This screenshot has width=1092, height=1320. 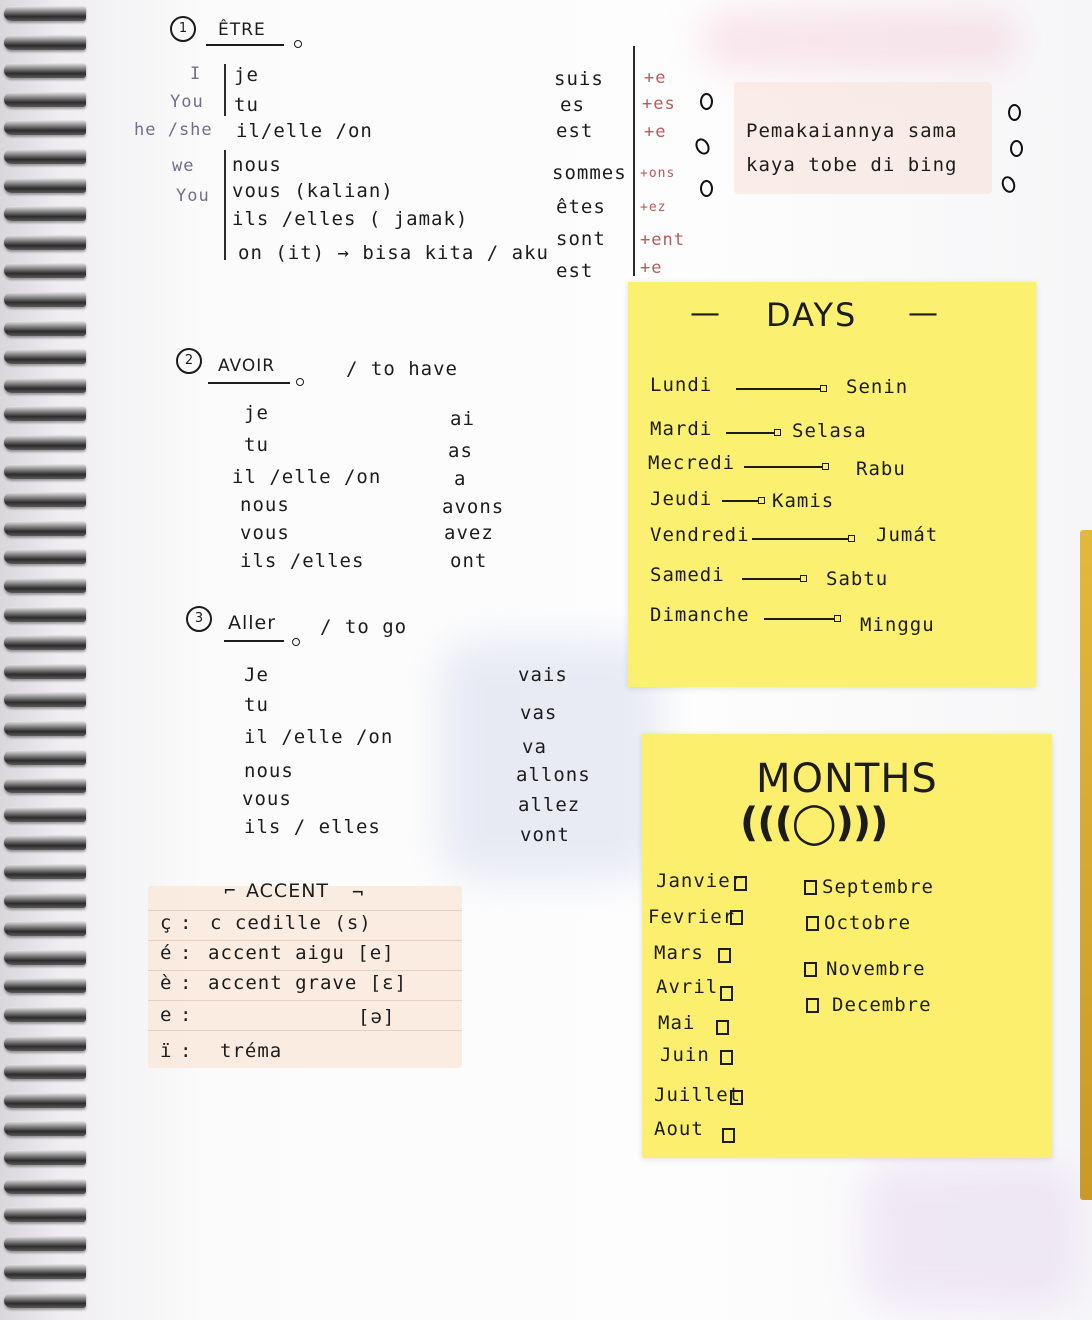 I want to click on accent-desc: tréma, so click(x=251, y=1051).